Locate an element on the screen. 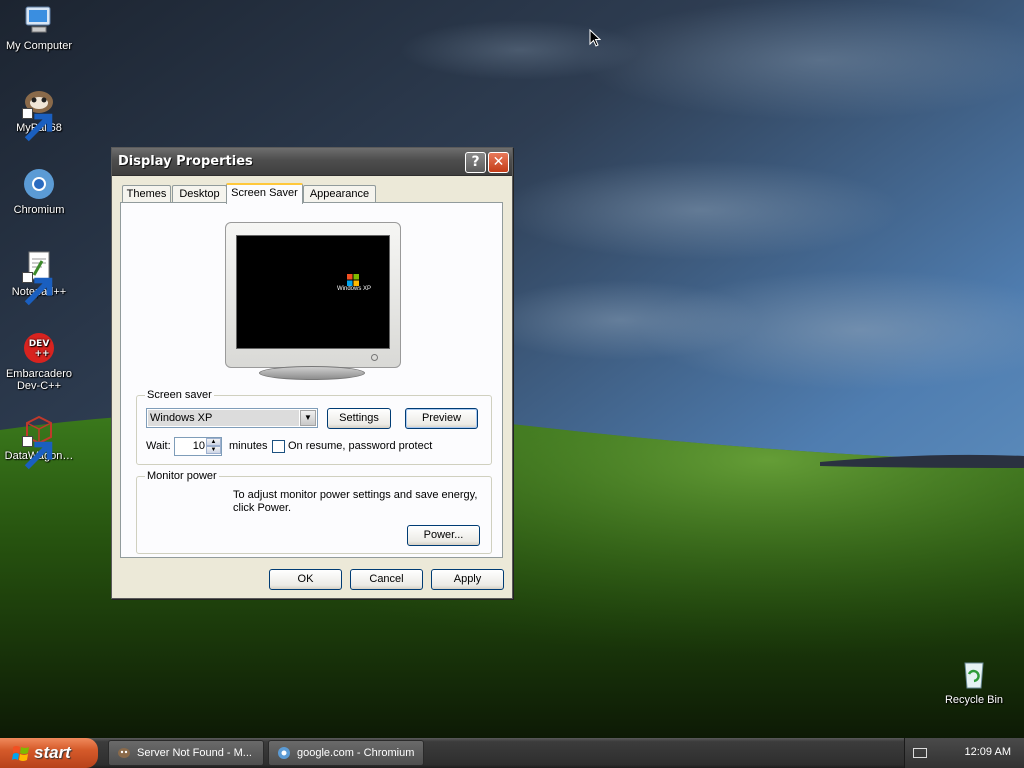 The image size is (1024, 768). spin-down-icon: ▼ is located at coordinates (213, 450).